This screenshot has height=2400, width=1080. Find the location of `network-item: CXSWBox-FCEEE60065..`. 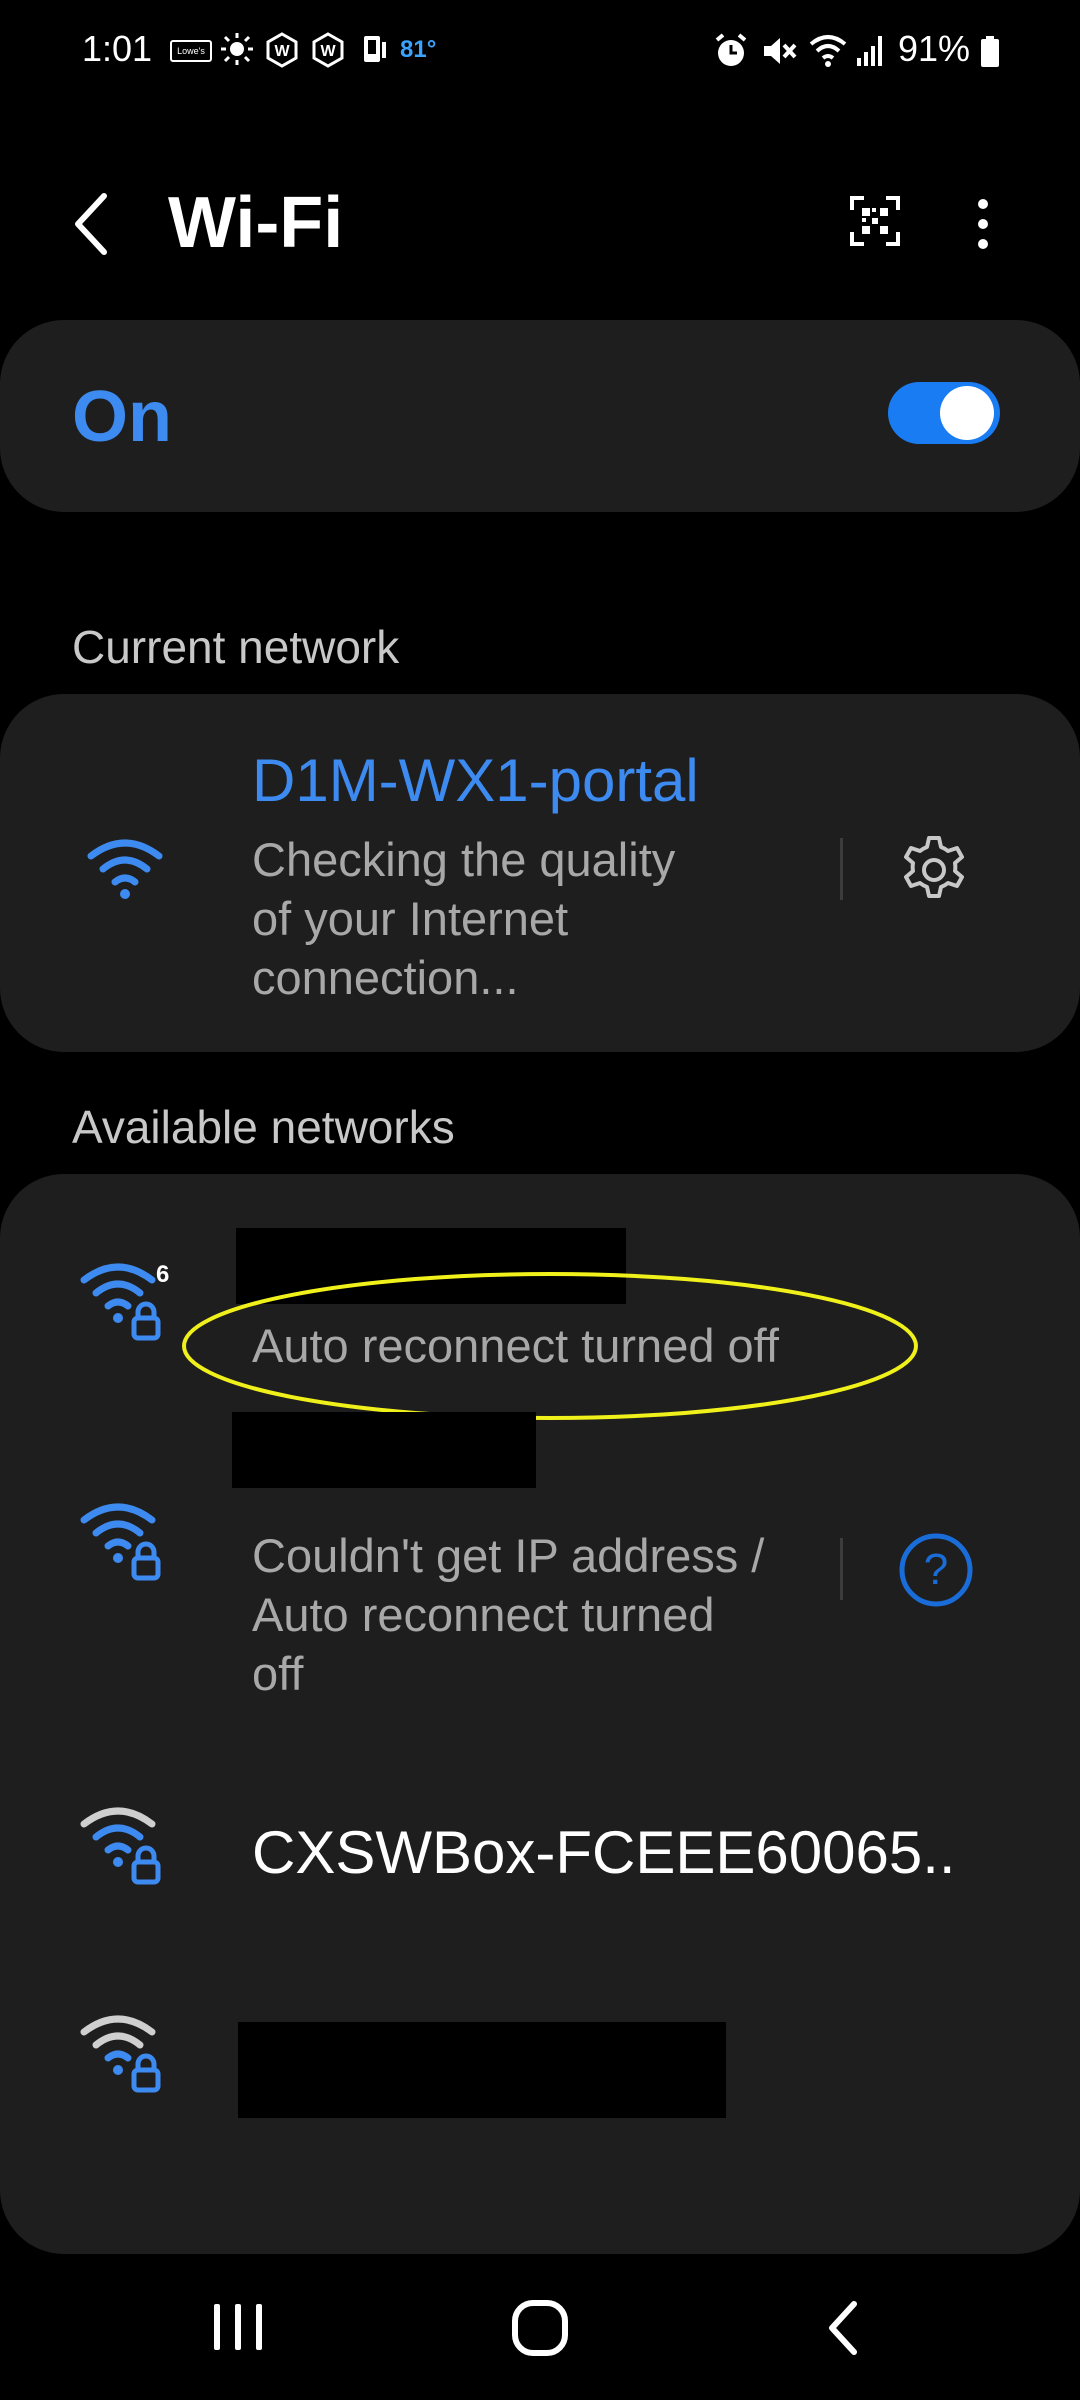

network-item: CXSWBox-FCEEE60065.. is located at coordinates (540, 1849).